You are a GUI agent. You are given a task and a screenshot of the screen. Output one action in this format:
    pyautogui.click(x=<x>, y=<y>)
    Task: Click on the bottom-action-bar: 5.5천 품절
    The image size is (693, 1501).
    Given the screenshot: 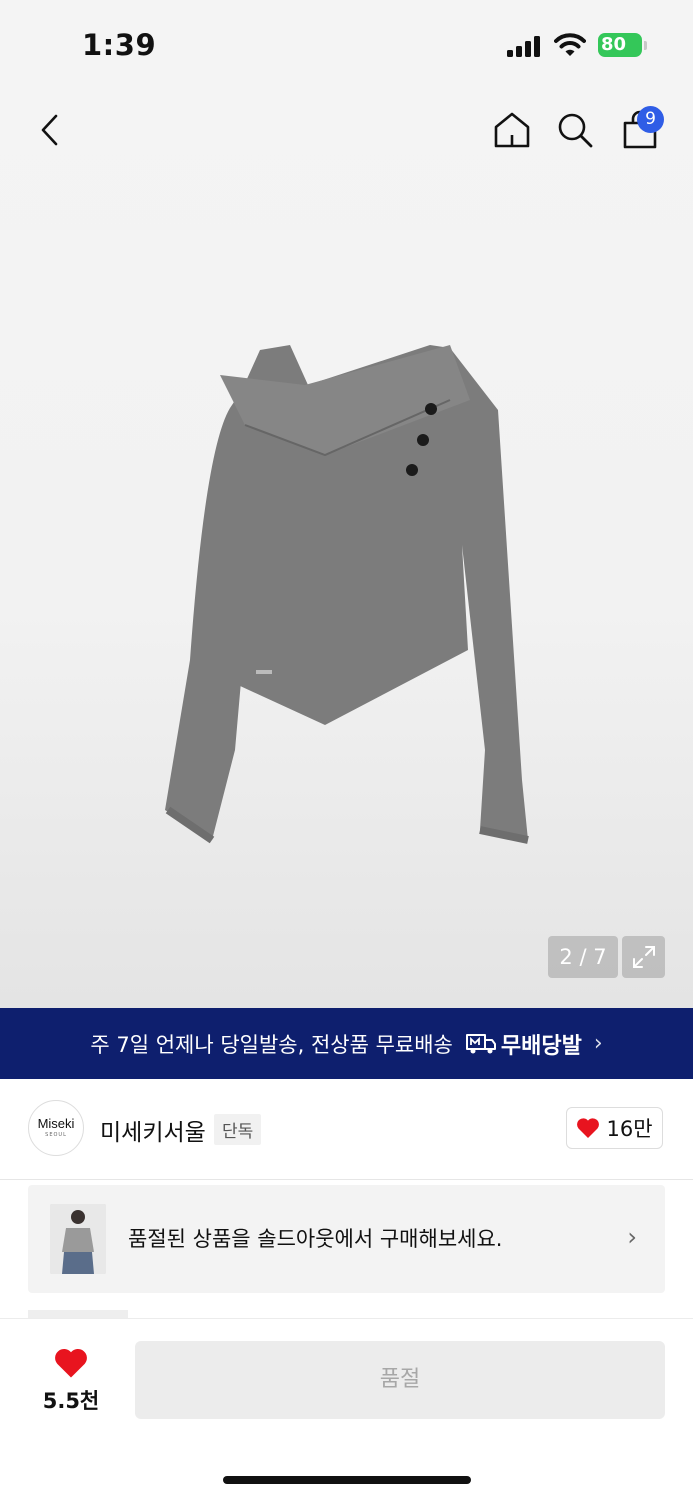 What is the action you would take?
    pyautogui.click(x=346, y=1409)
    